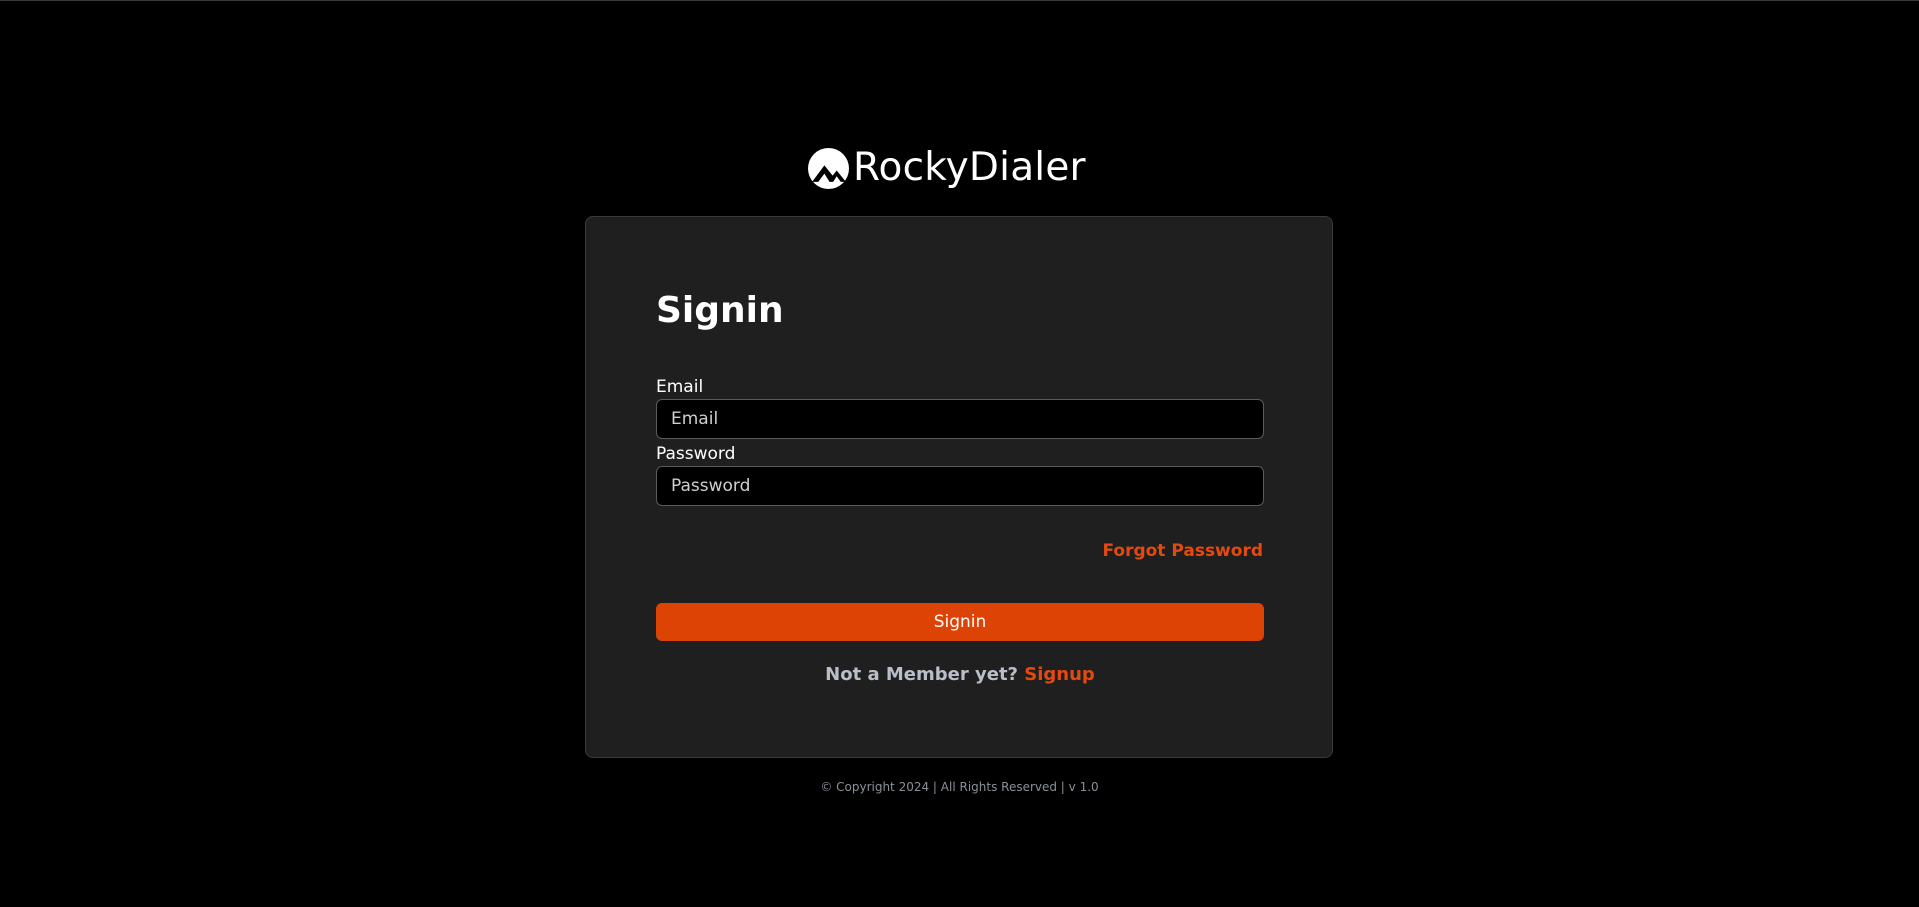 The height and width of the screenshot is (907, 1919). I want to click on page-title: Signin, so click(720, 310).